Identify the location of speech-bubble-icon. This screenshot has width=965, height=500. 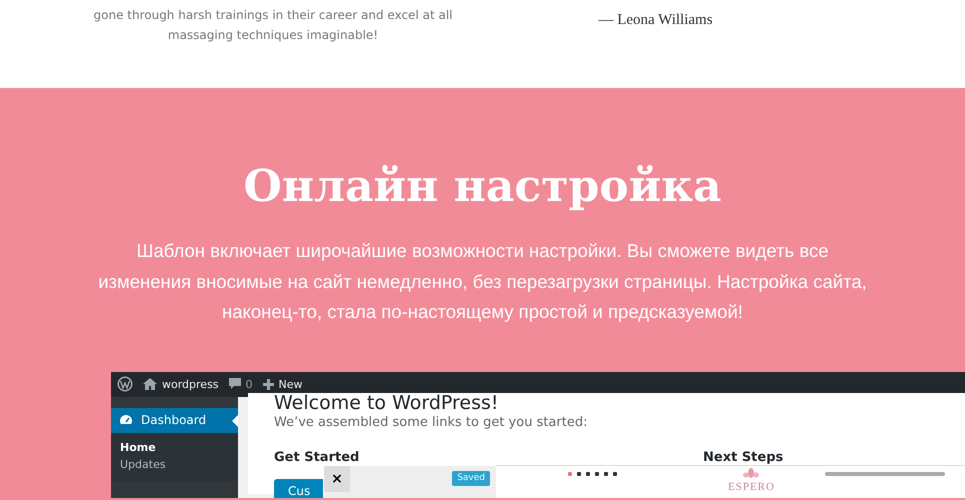
(234, 384).